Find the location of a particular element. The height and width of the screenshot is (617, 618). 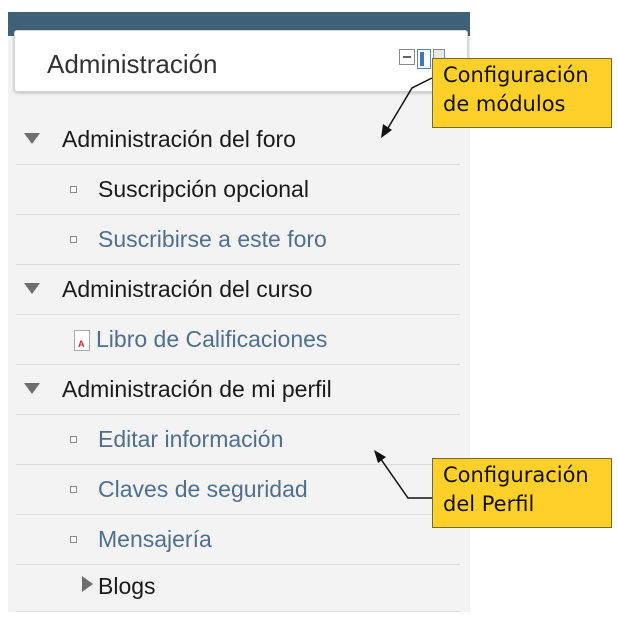

callout-profile-settings: Configuración del Perfil is located at coordinates (522, 493).